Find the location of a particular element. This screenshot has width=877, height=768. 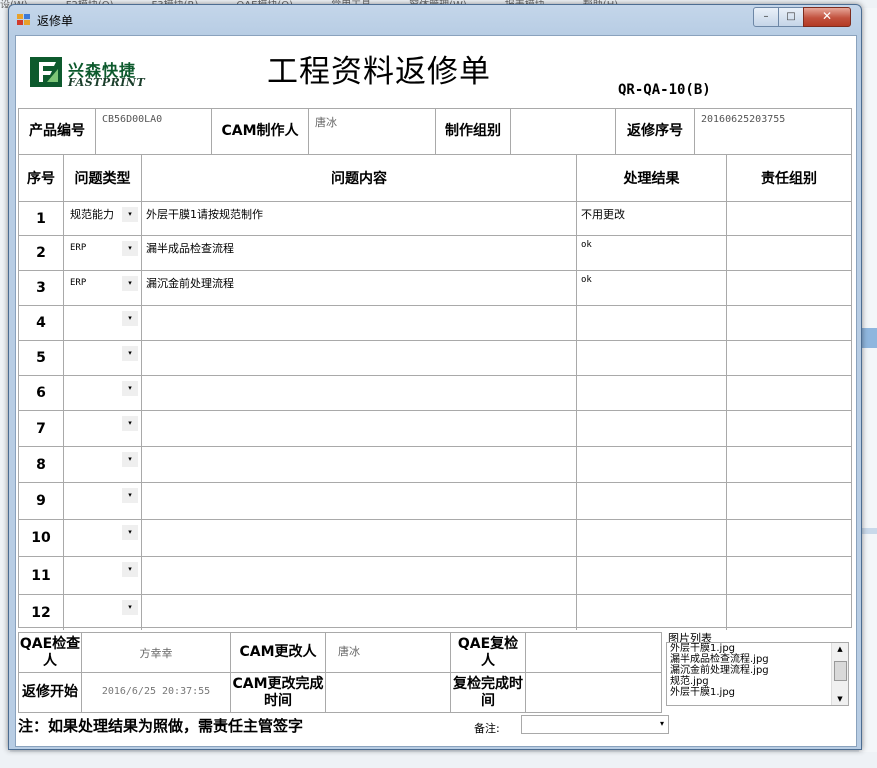

document-title: 工程资料返修单 is located at coordinates (379, 72).